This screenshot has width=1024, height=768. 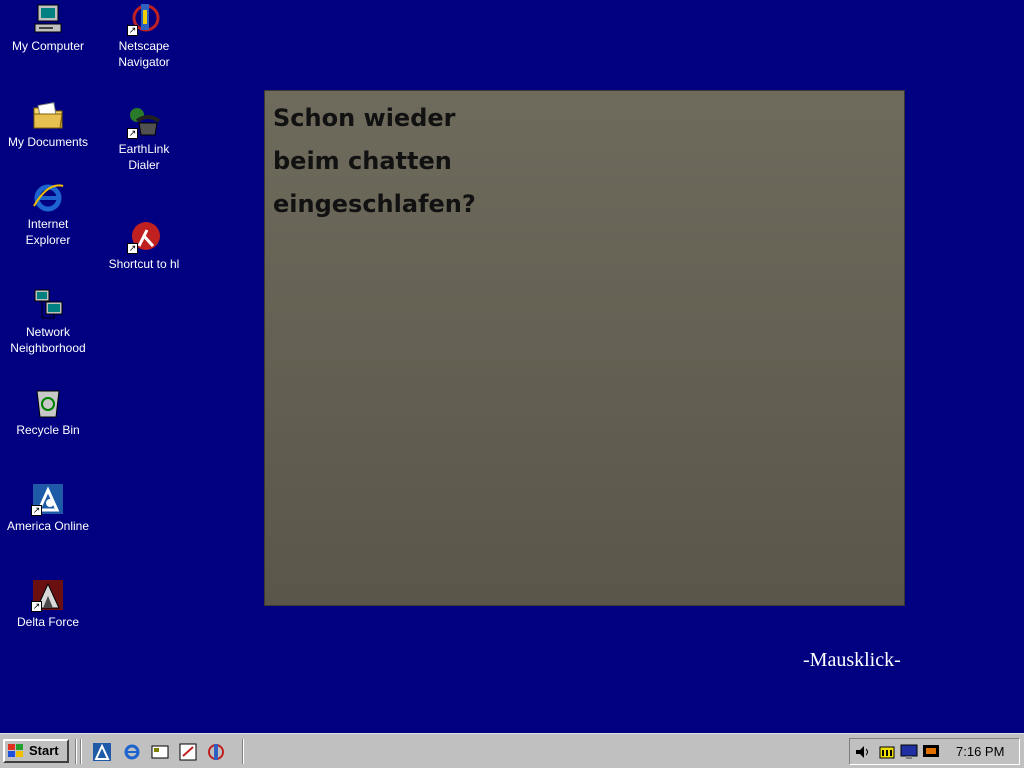 I want to click on desktop-icon-label: Recycle Bin, so click(x=48, y=430).